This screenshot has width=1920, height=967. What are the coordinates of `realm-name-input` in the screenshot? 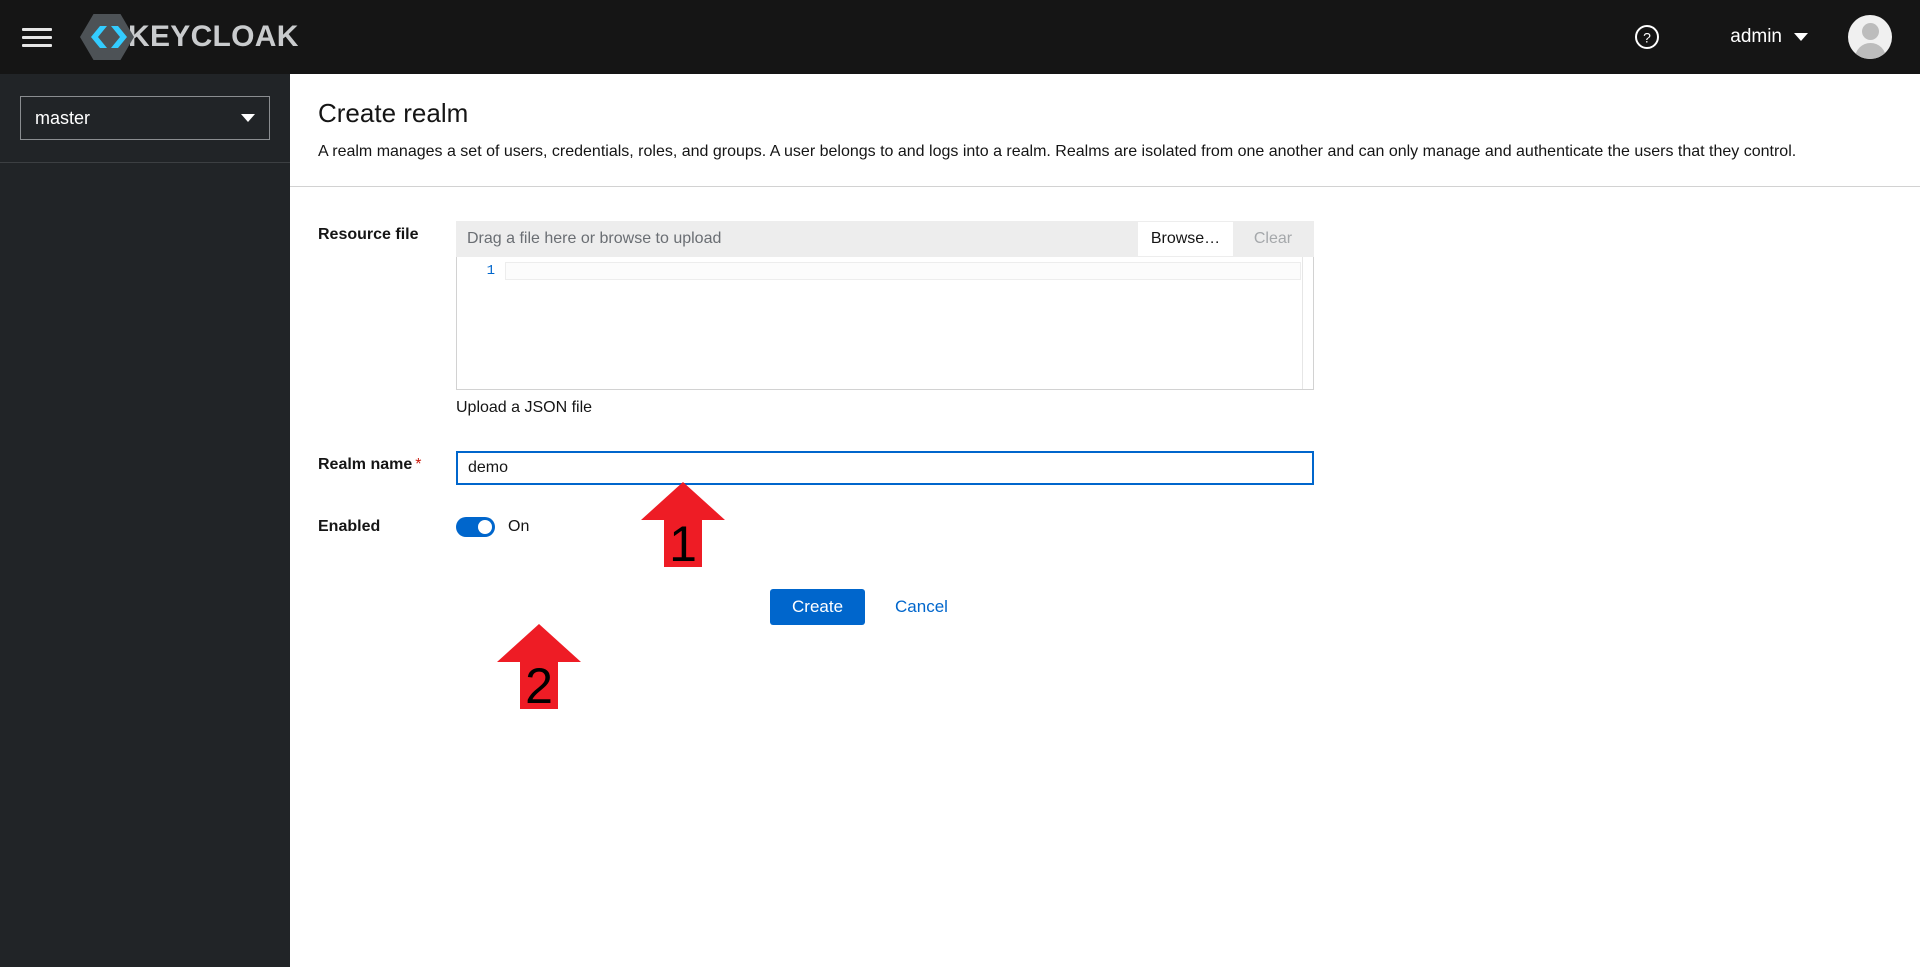 It's located at (885, 467).